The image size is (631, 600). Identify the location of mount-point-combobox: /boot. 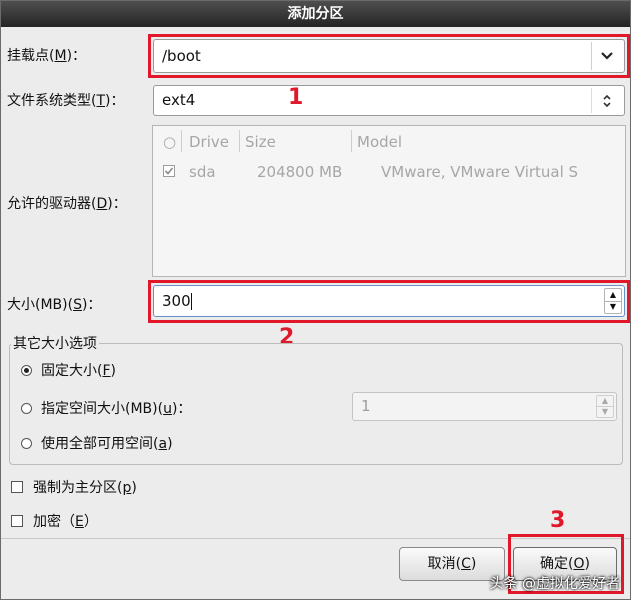
(389, 56).